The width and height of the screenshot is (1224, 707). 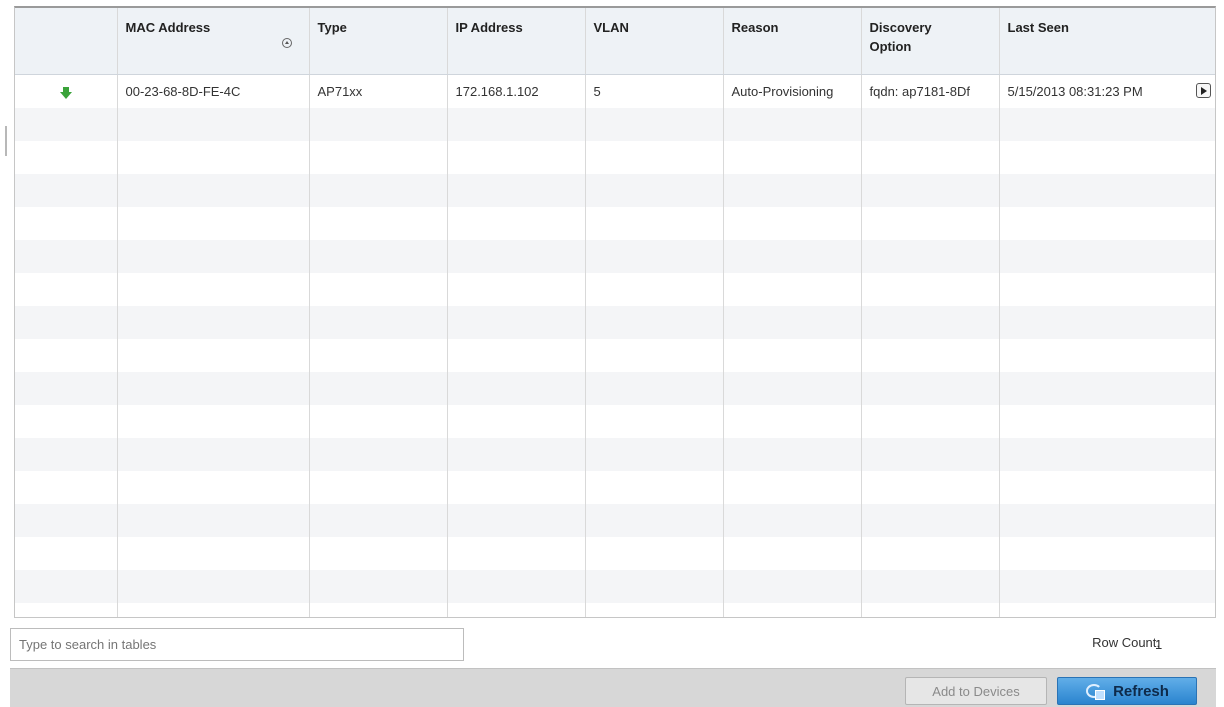 I want to click on column-header-reason: Reason, so click(x=792, y=41).